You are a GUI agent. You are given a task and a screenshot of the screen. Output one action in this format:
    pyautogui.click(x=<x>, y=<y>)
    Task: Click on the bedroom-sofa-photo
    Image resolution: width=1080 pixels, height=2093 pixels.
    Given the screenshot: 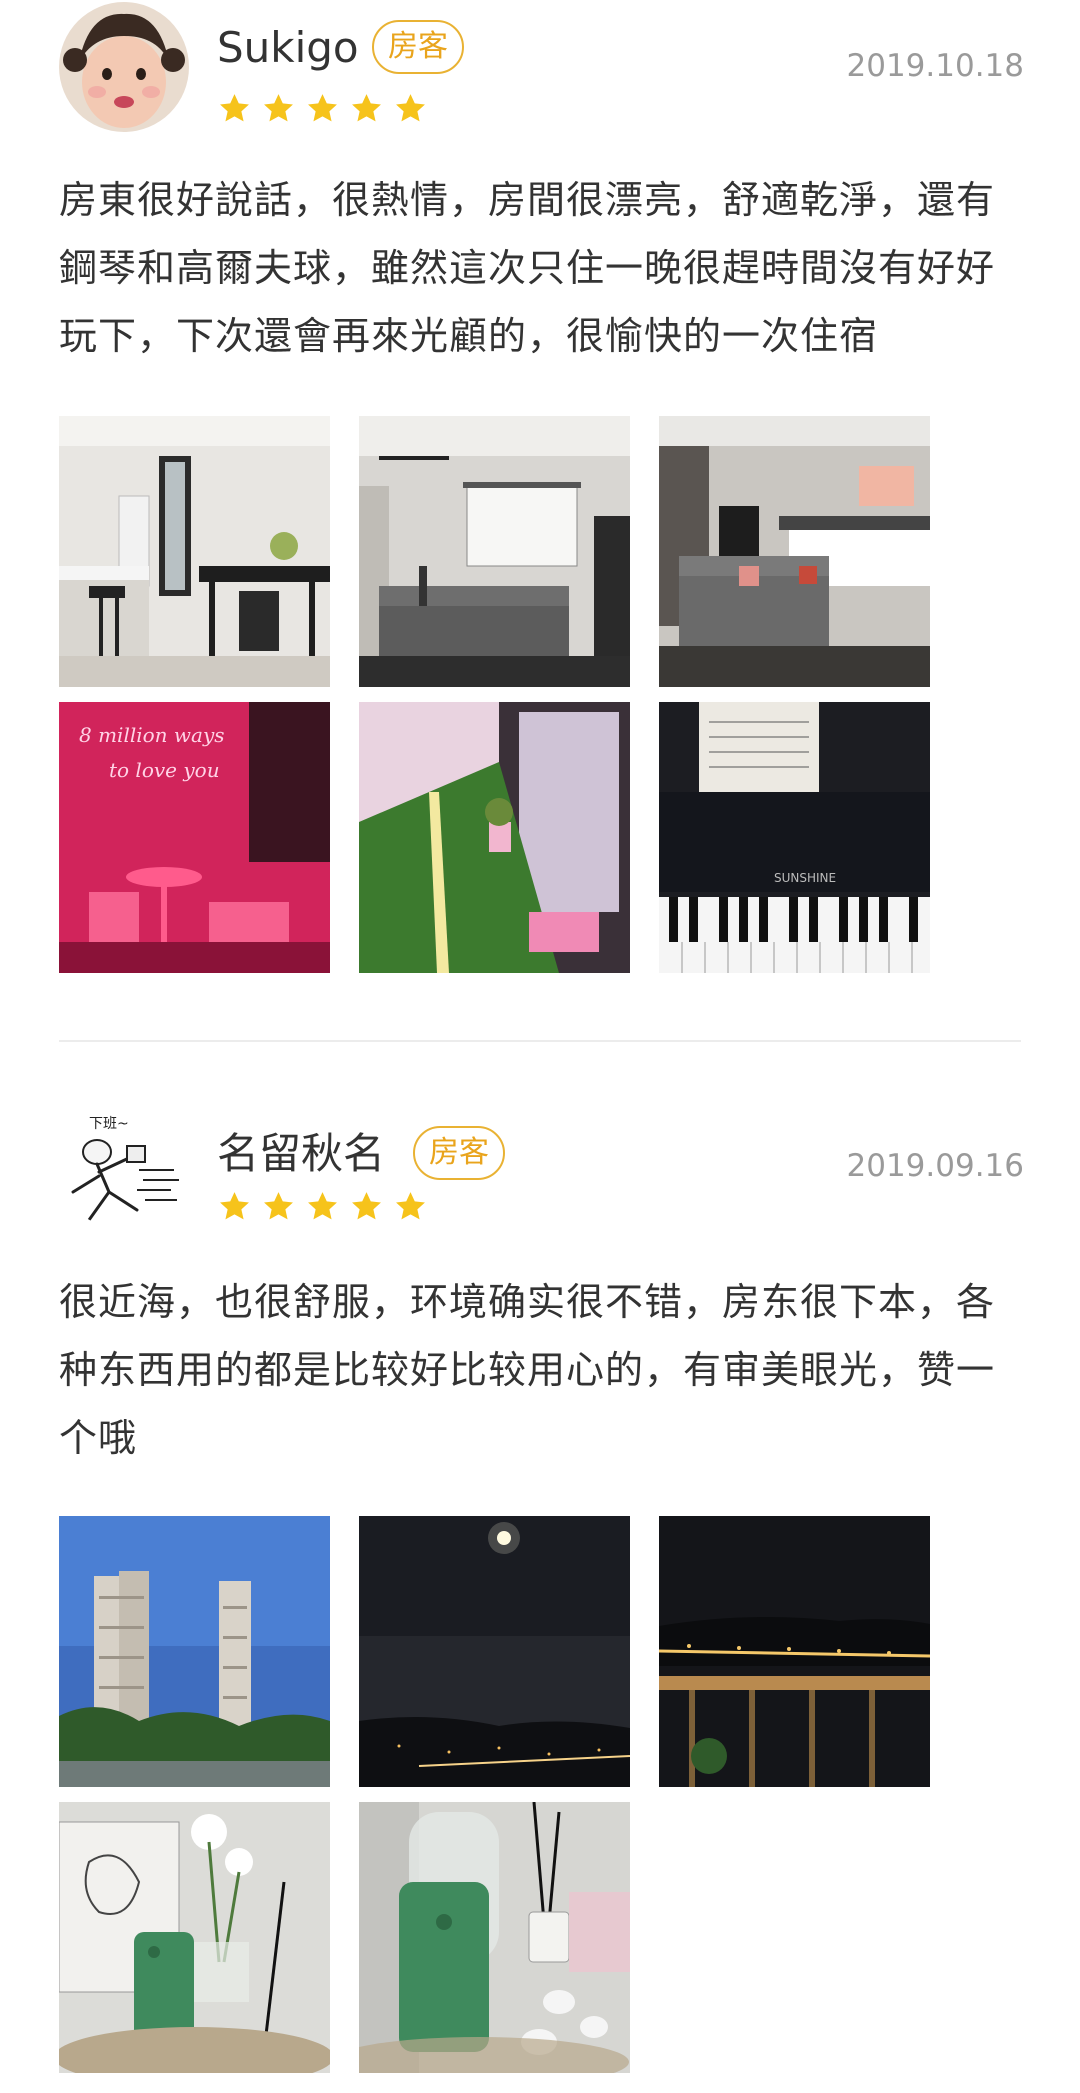 What is the action you would take?
    pyautogui.click(x=794, y=551)
    